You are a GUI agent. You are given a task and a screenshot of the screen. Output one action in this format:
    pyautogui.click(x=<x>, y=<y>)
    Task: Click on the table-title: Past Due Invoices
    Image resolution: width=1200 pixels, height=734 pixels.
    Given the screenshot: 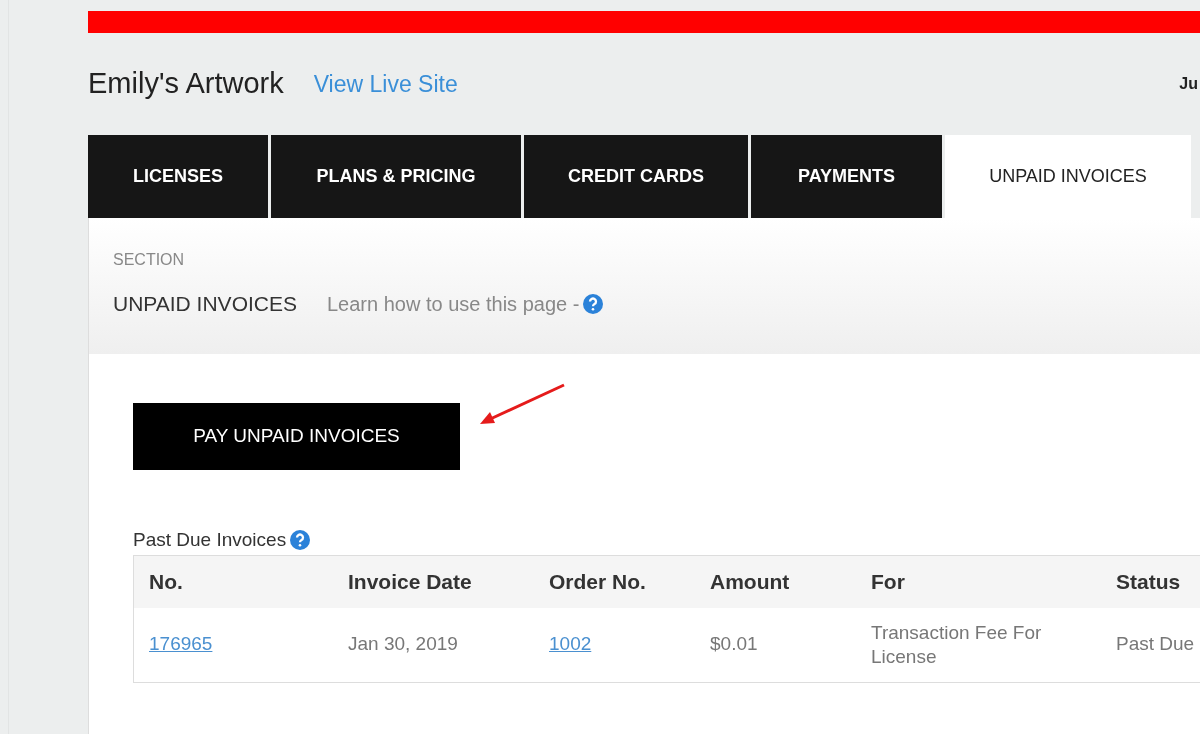 What is the action you would take?
    pyautogui.click(x=210, y=540)
    